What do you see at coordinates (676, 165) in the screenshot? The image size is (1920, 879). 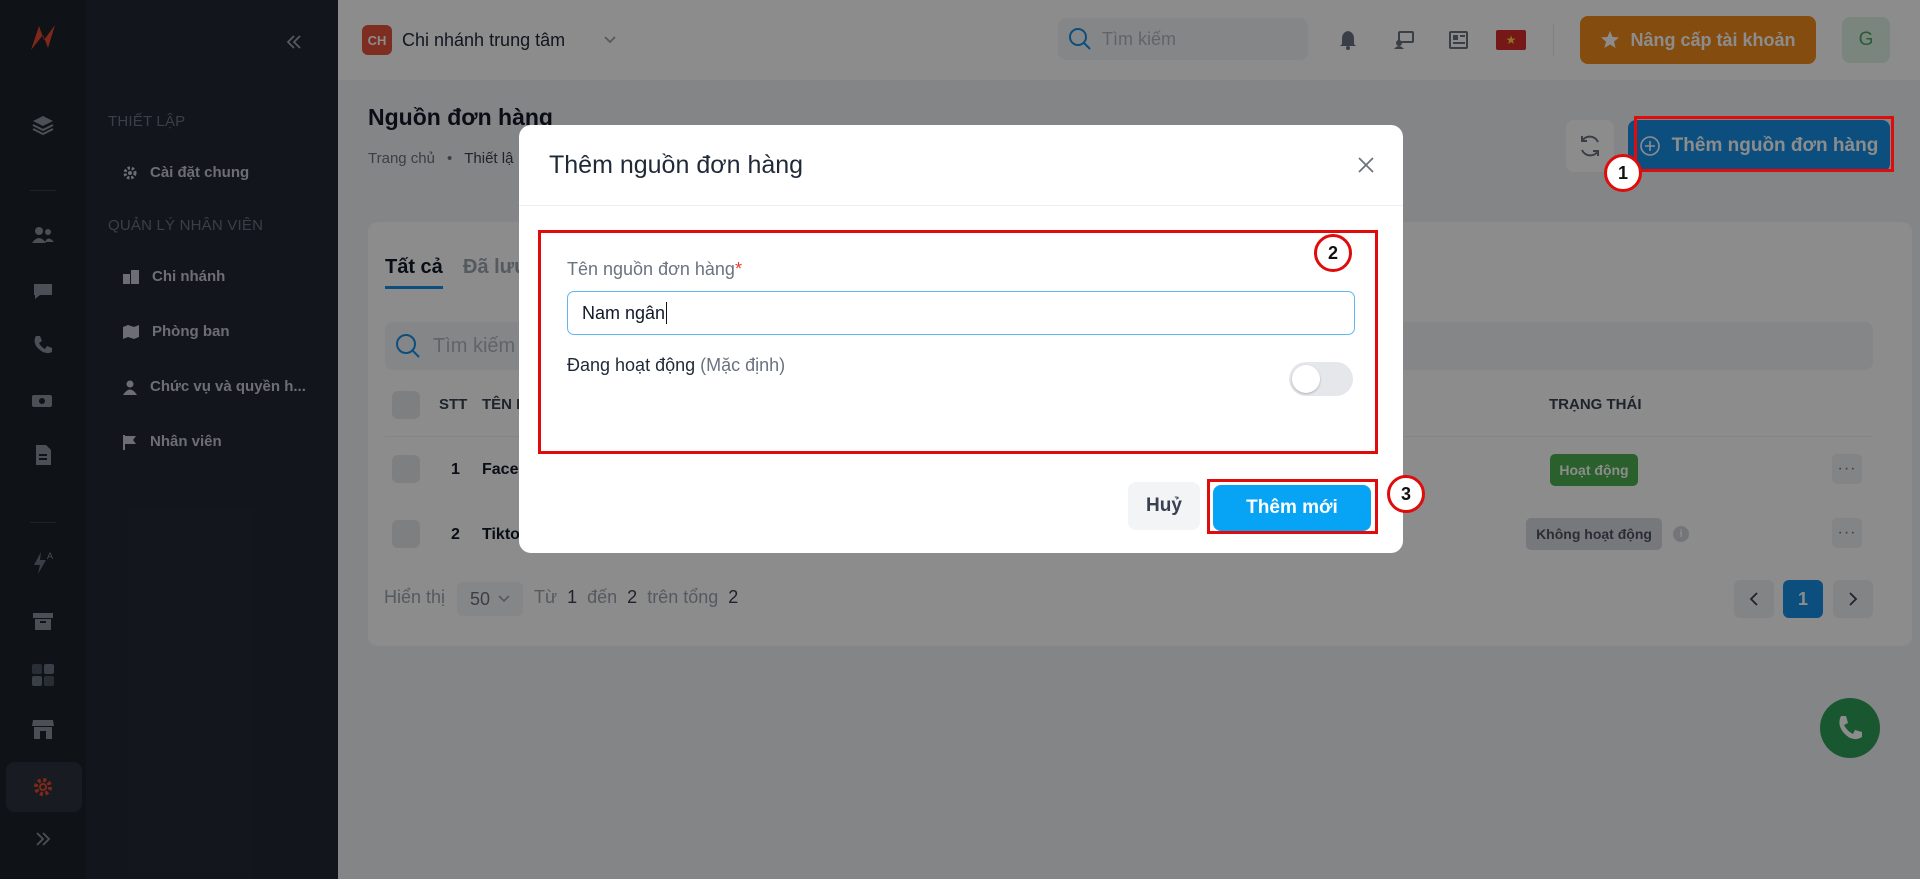 I see `modal-title: Thêm nguồn đơn hàng` at bounding box center [676, 165].